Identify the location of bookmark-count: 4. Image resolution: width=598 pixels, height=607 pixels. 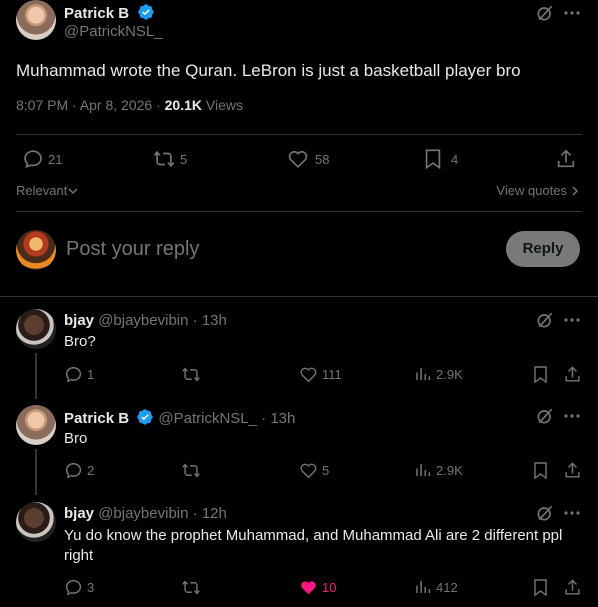
(455, 159).